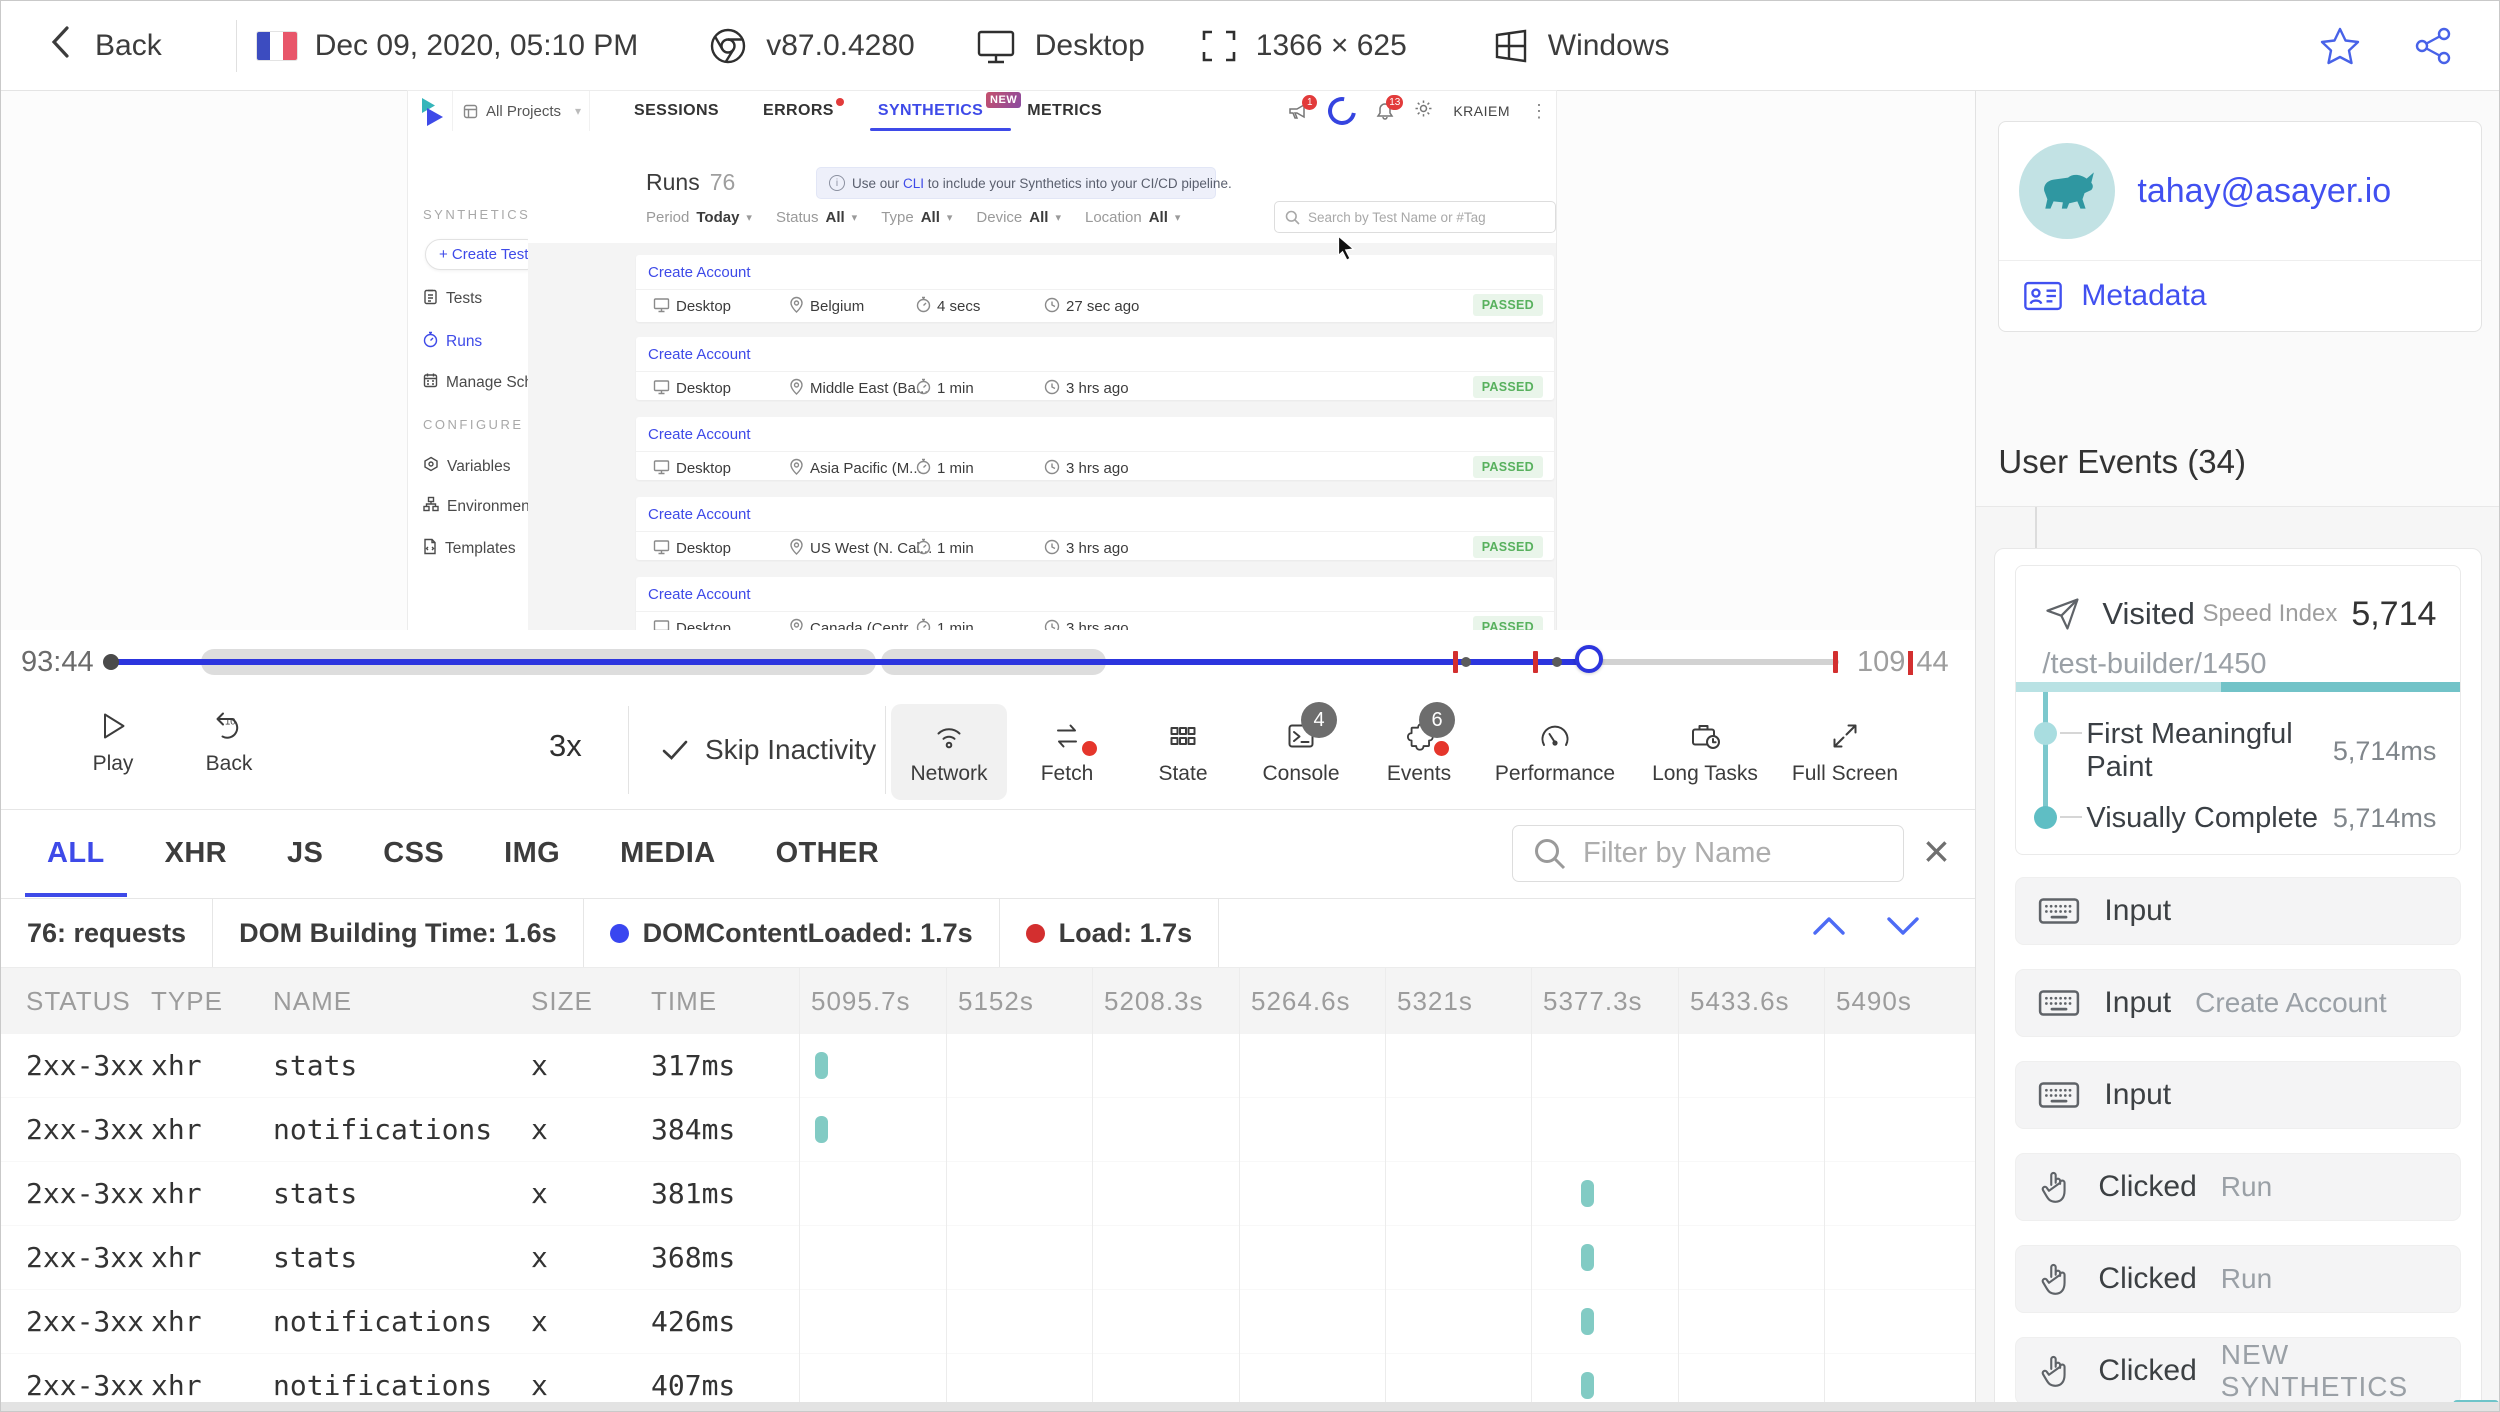  I want to click on count-badge: 6, so click(1437, 720).